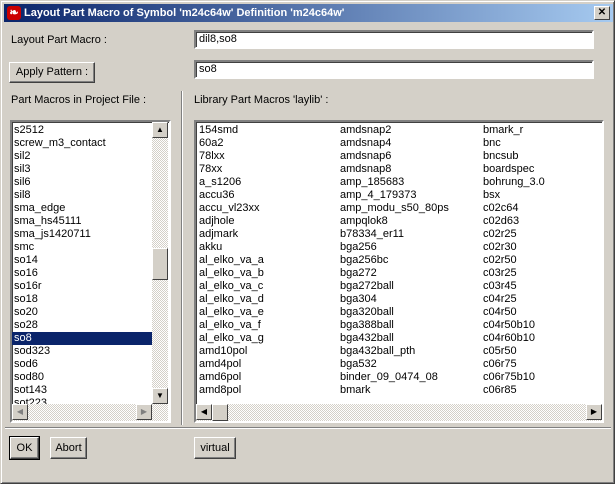  What do you see at coordinates (82, 182) in the screenshot?
I see `list-item: sil6` at bounding box center [82, 182].